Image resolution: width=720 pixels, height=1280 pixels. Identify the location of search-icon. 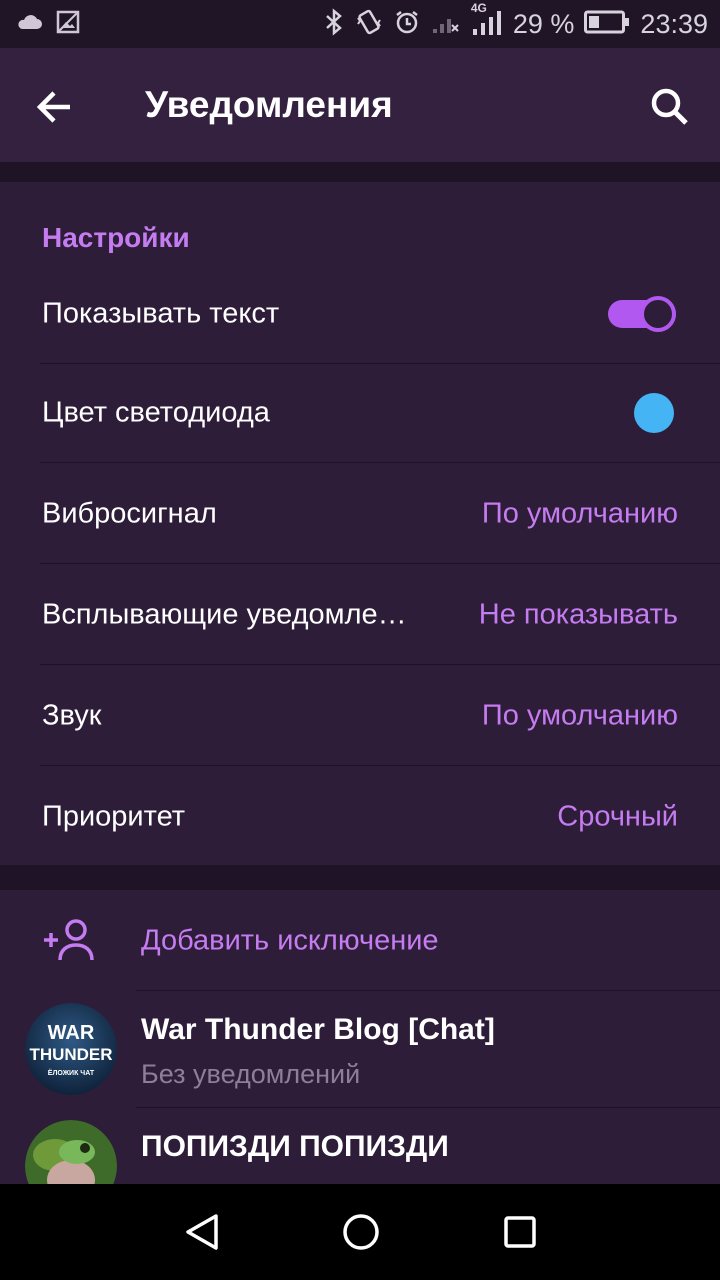
(669, 106).